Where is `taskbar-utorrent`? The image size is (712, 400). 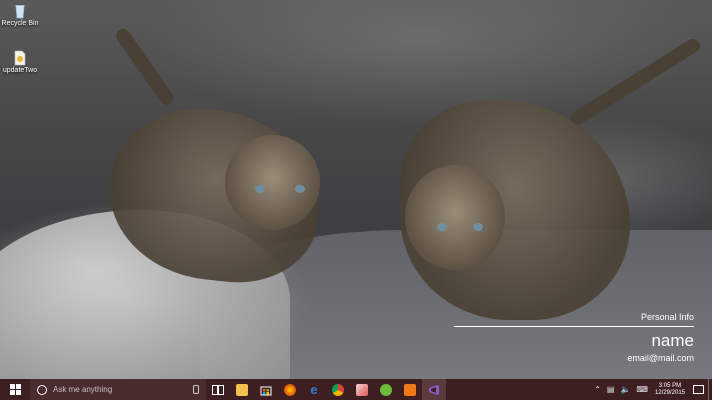 taskbar-utorrent is located at coordinates (386, 389).